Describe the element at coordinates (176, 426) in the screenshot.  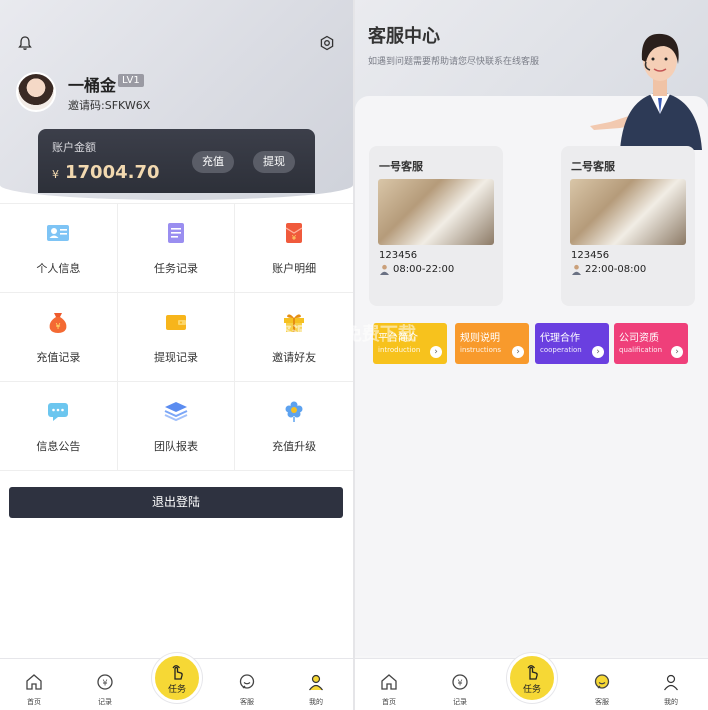
I see `menu-item-team-report: 团队报表` at that location.